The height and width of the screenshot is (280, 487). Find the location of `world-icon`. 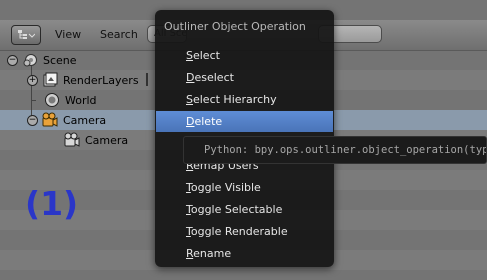

world-icon is located at coordinates (52, 100).